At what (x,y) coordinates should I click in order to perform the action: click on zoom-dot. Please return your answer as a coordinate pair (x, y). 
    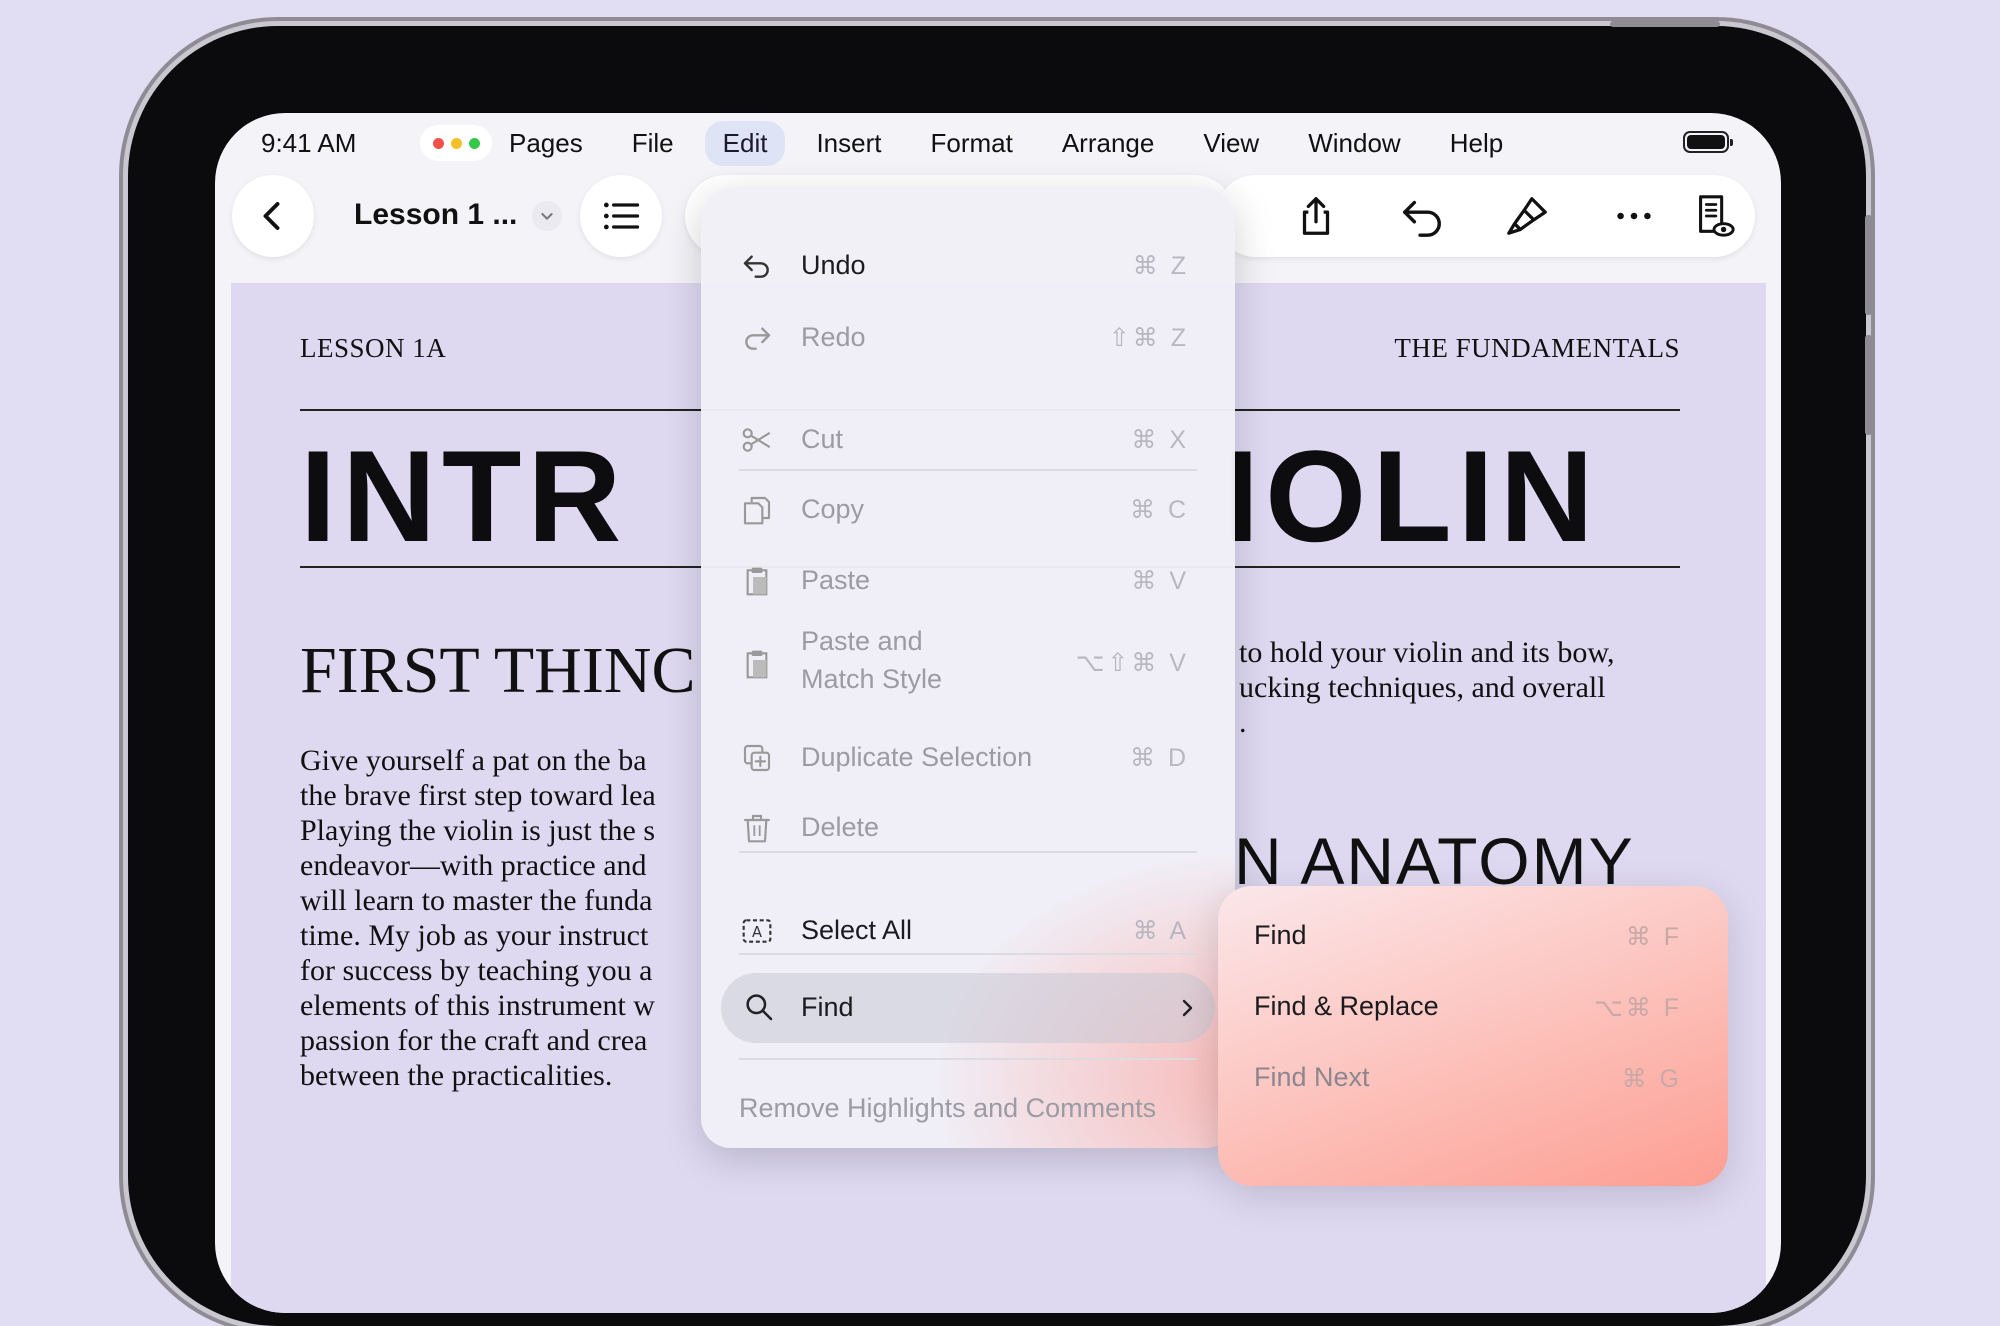
    Looking at the image, I should click on (474, 143).